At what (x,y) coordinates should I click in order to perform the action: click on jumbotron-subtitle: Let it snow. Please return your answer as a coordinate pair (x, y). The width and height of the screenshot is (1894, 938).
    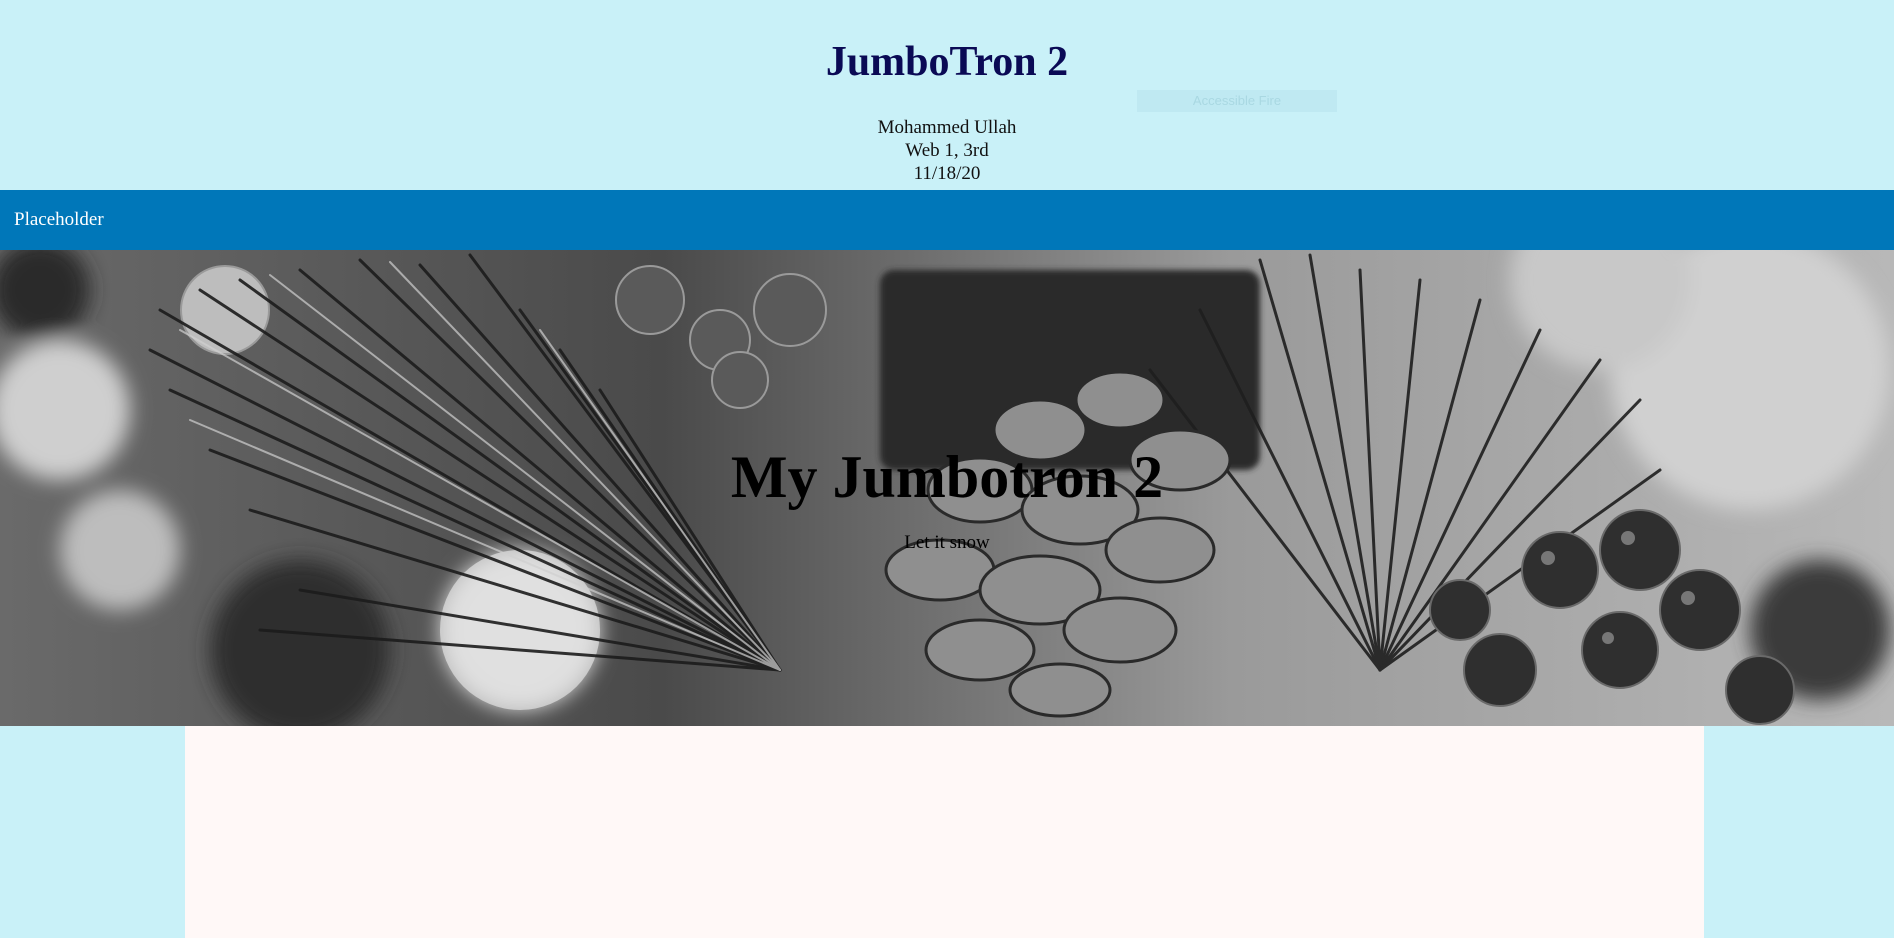
    Looking at the image, I should click on (947, 542).